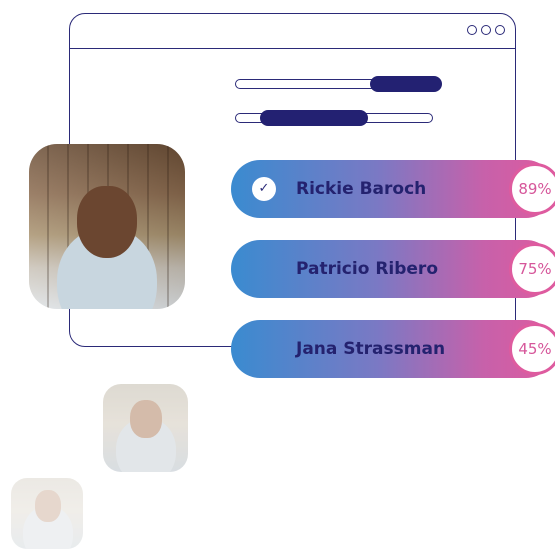 The width and height of the screenshot is (555, 549). What do you see at coordinates (145, 428) in the screenshot?
I see `avatar-secondary` at bounding box center [145, 428].